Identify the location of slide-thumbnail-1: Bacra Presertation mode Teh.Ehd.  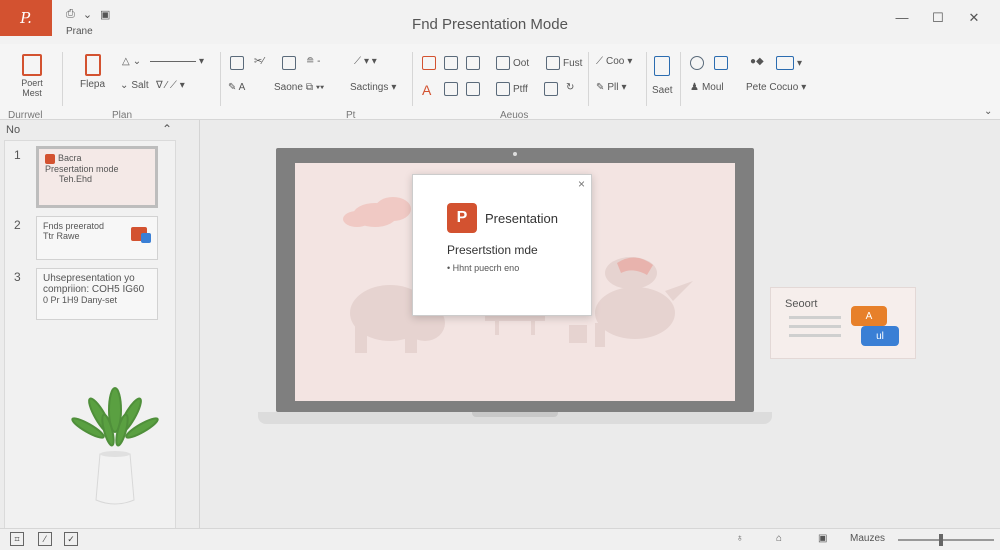
(97, 177).